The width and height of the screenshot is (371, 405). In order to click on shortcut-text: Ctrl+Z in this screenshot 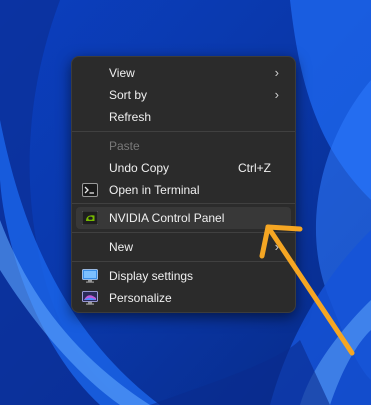, I will do `click(254, 168)`.